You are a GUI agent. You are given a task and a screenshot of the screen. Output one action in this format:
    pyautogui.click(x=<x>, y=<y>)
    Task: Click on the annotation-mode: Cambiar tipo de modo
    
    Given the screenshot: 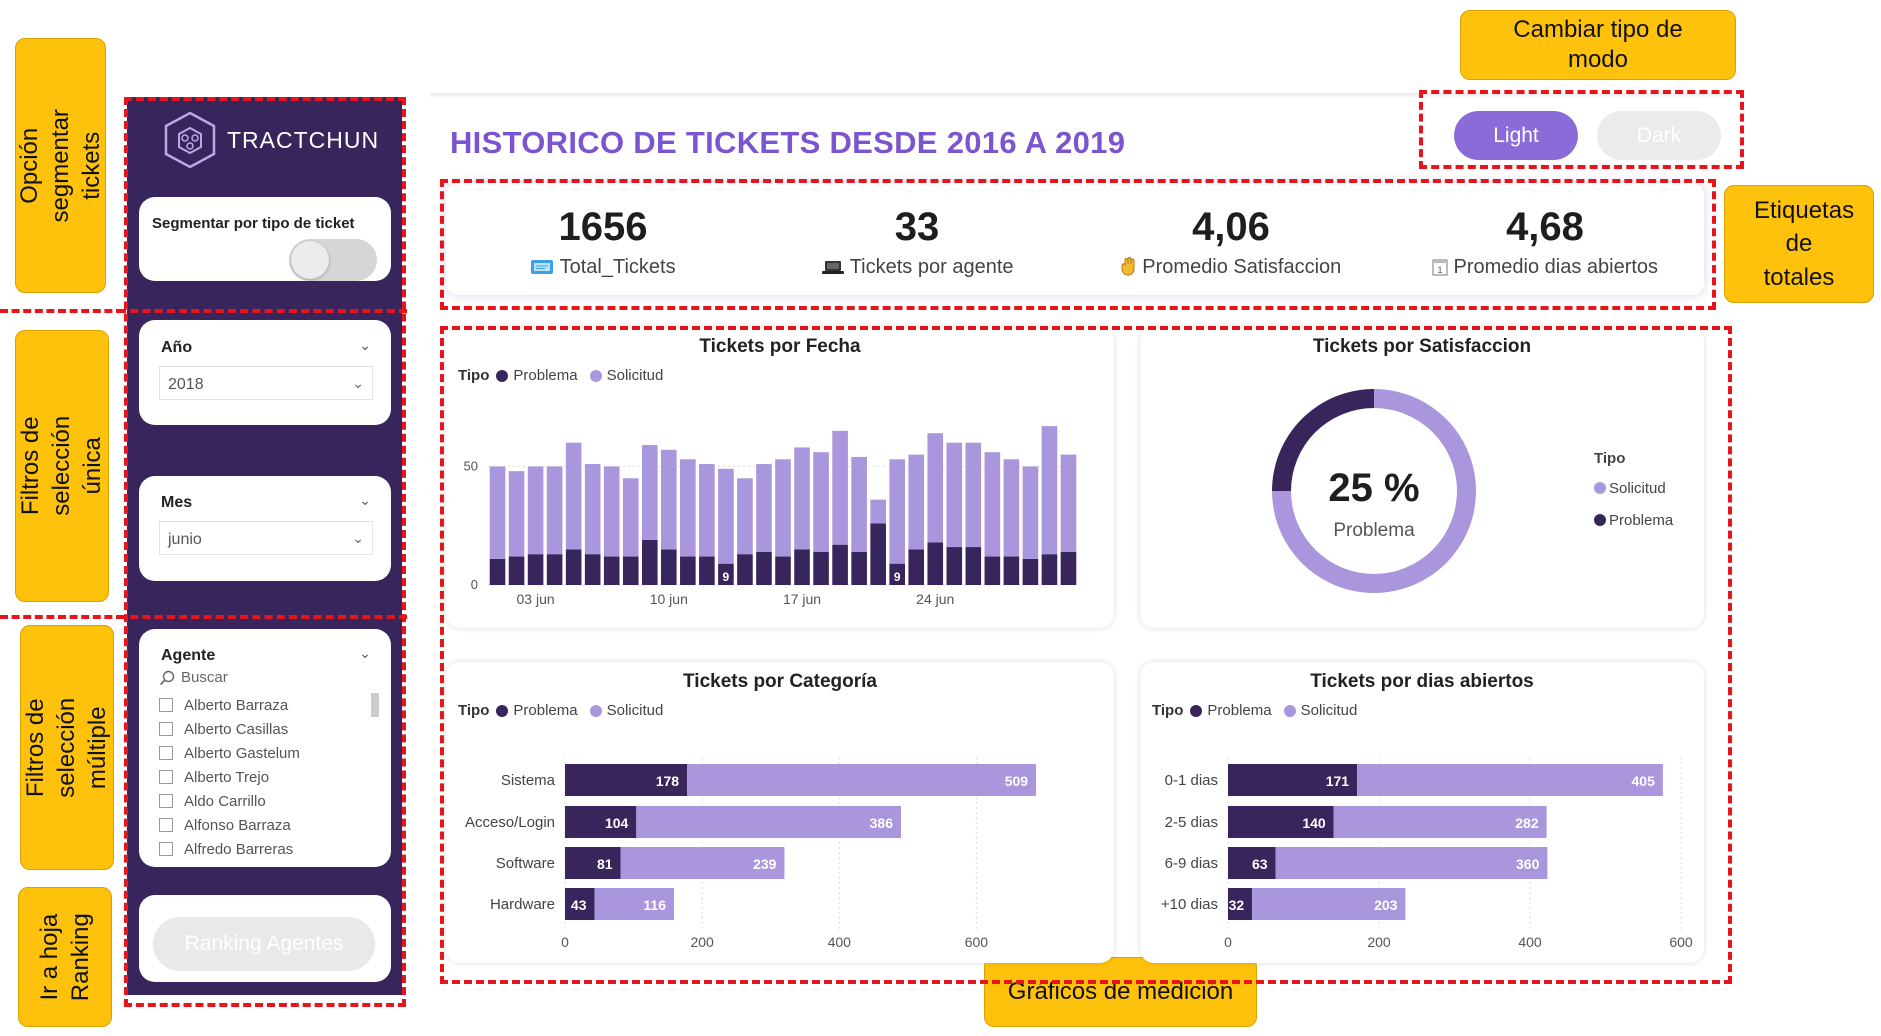 What is the action you would take?
    pyautogui.click(x=1598, y=45)
    